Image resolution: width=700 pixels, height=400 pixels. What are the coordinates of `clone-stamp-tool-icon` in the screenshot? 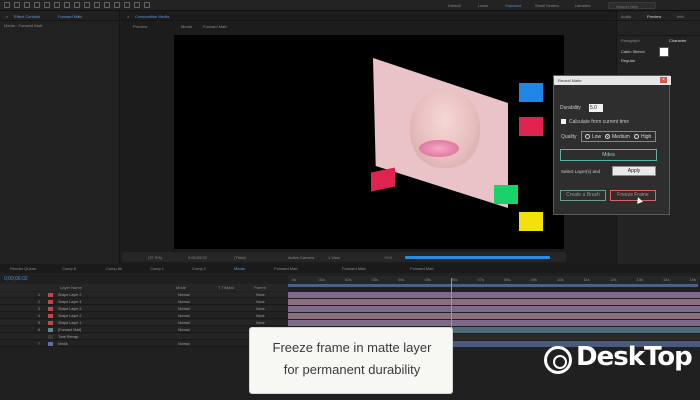 It's located at (117, 5).